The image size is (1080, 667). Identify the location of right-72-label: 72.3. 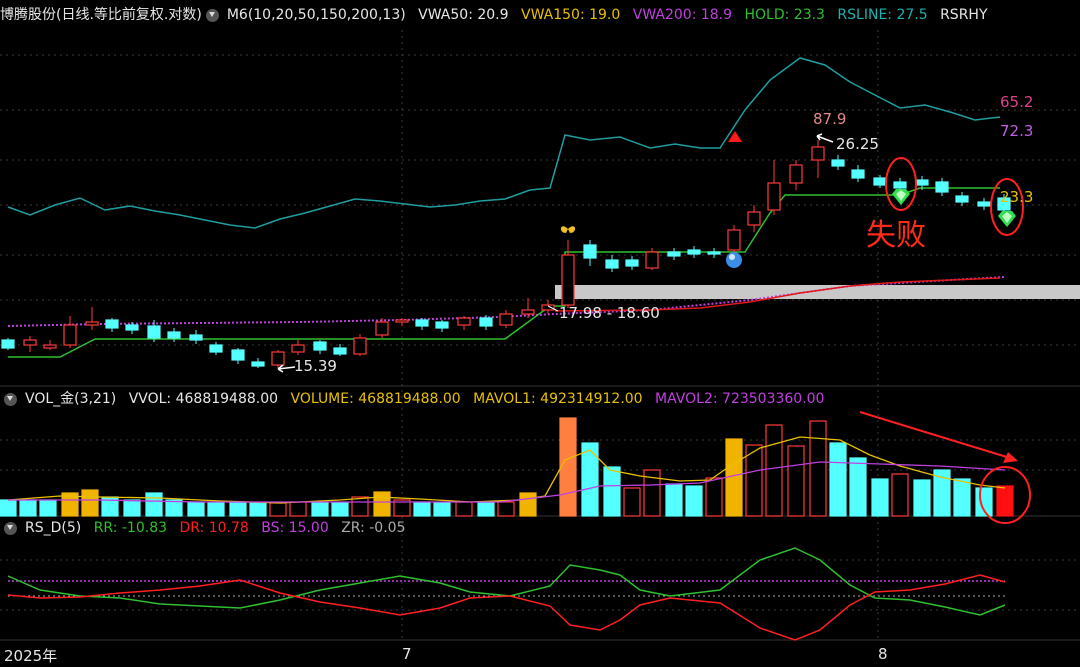
(1017, 131).